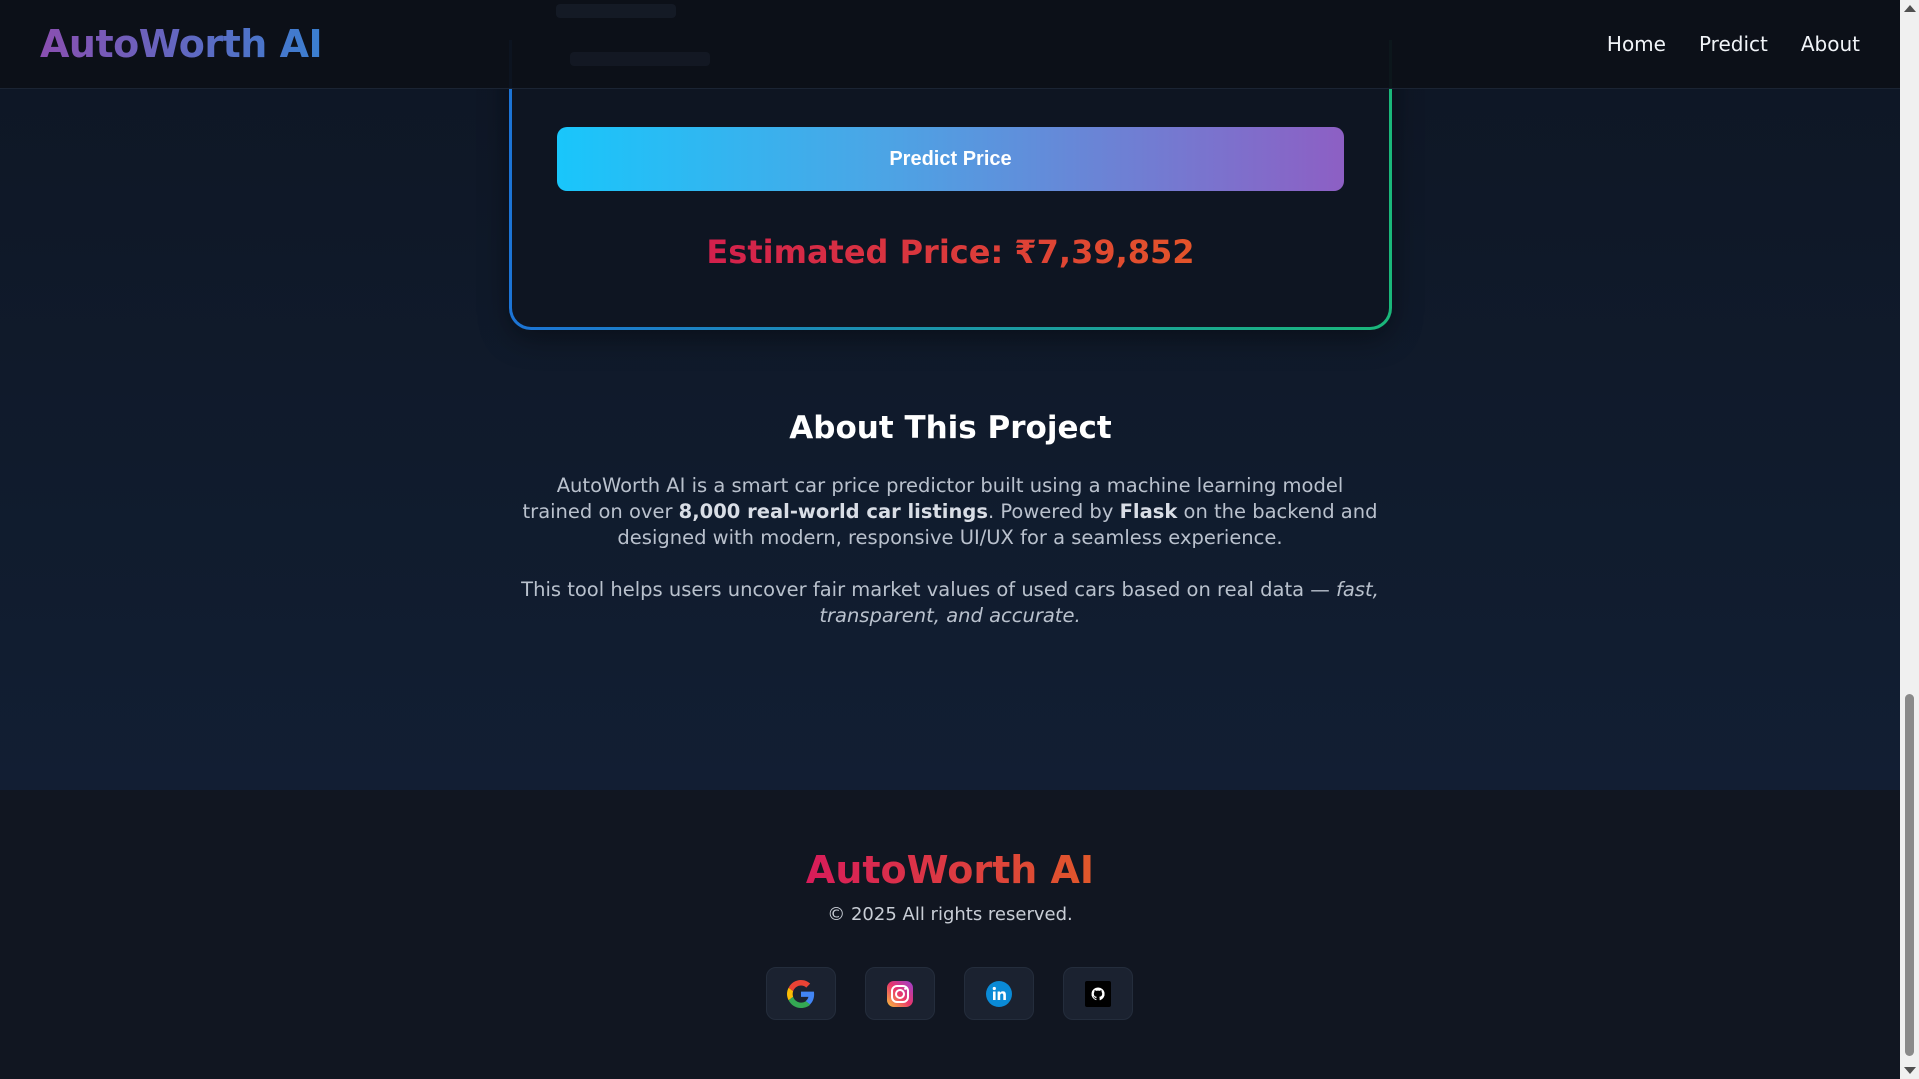 This screenshot has height=1079, width=1919. What do you see at coordinates (1910, 8) in the screenshot?
I see `scroll-up-arrow-icon` at bounding box center [1910, 8].